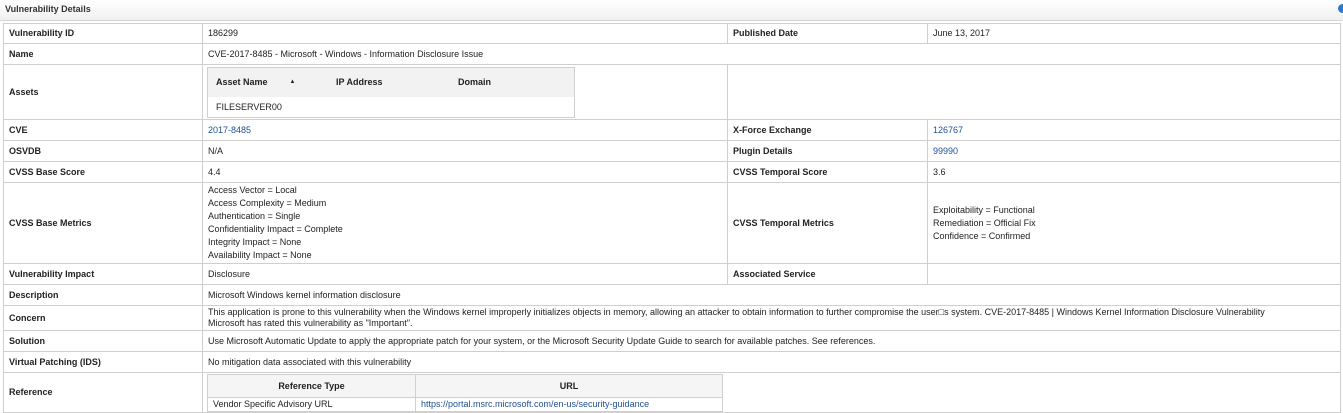  Describe the element at coordinates (249, 106) in the screenshot. I see `asset-name-cell: FILESERVER00` at that location.